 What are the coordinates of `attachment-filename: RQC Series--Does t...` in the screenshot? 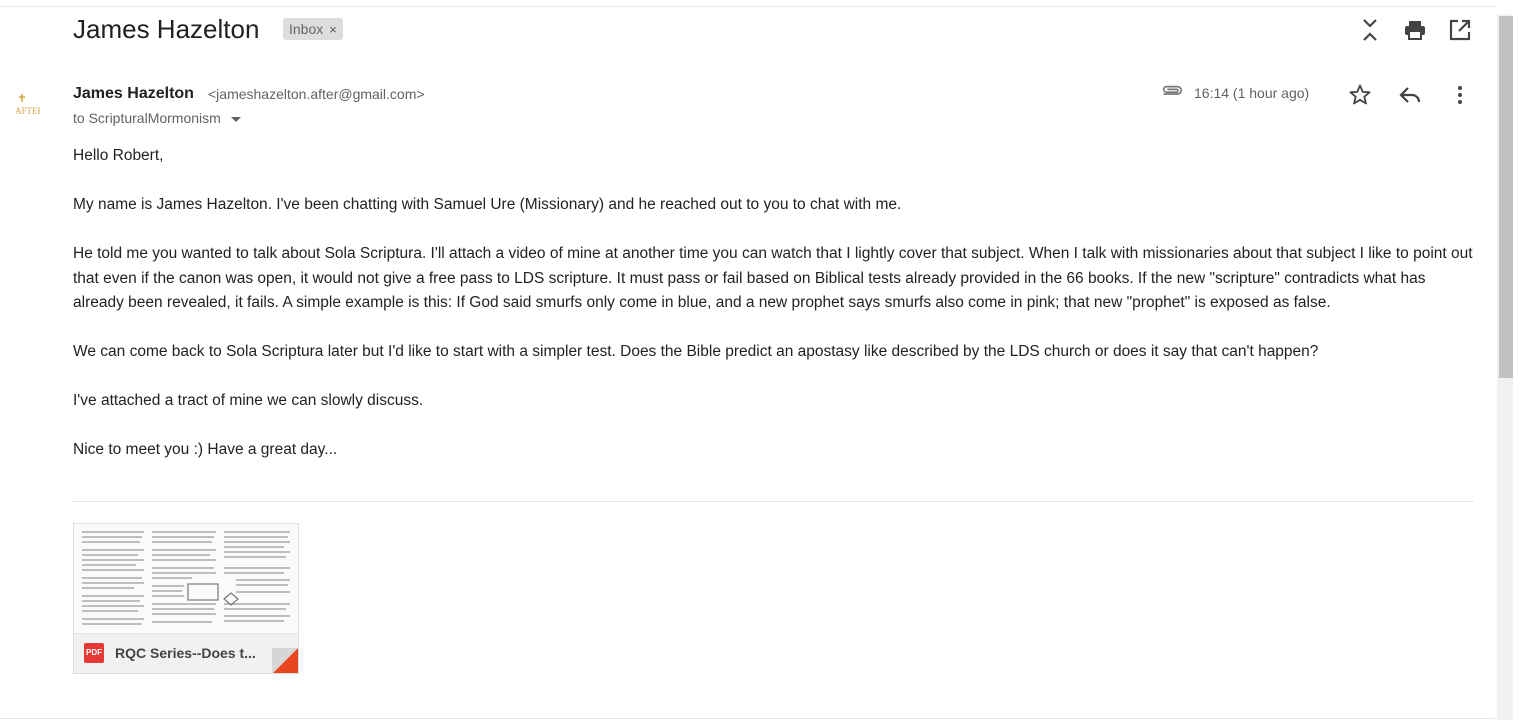 It's located at (185, 653).